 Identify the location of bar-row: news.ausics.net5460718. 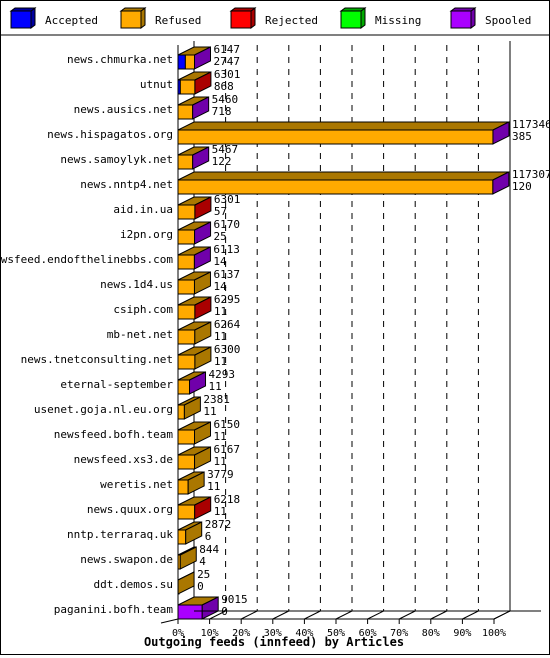
(156, 106).